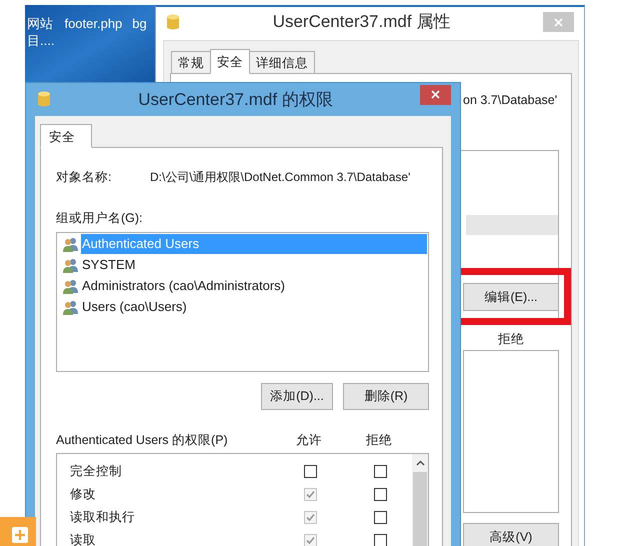  What do you see at coordinates (142, 440) in the screenshot?
I see `permissions-label: Authenticated Users 的权限(P)` at bounding box center [142, 440].